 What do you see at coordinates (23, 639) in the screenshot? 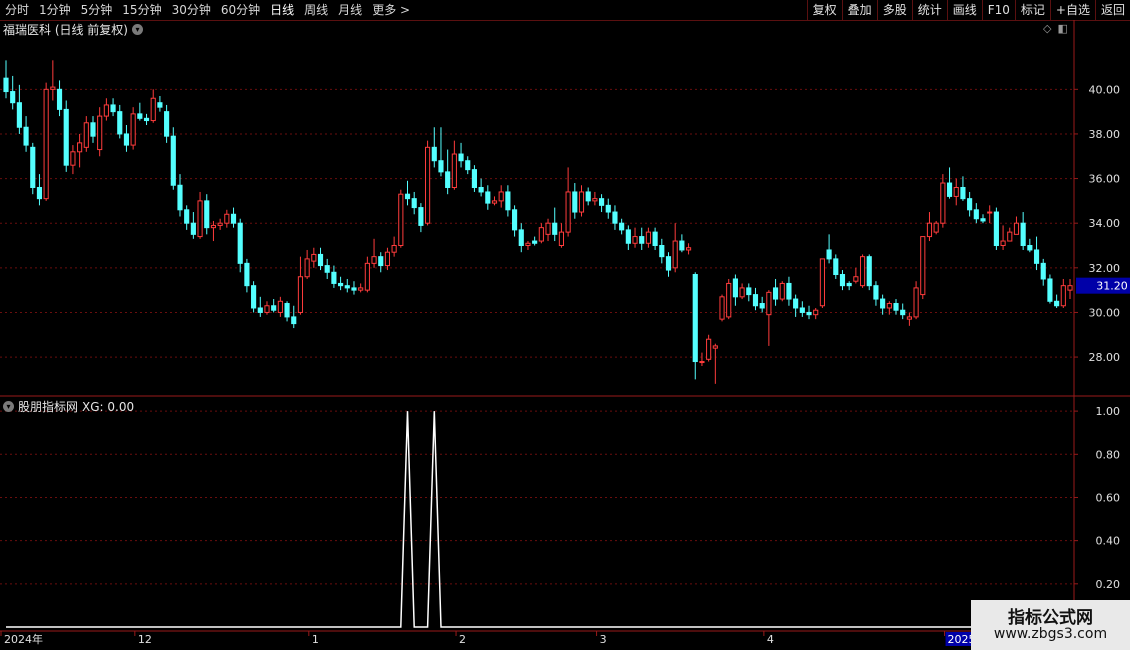
I see `time-tick-label: 2024年` at bounding box center [23, 639].